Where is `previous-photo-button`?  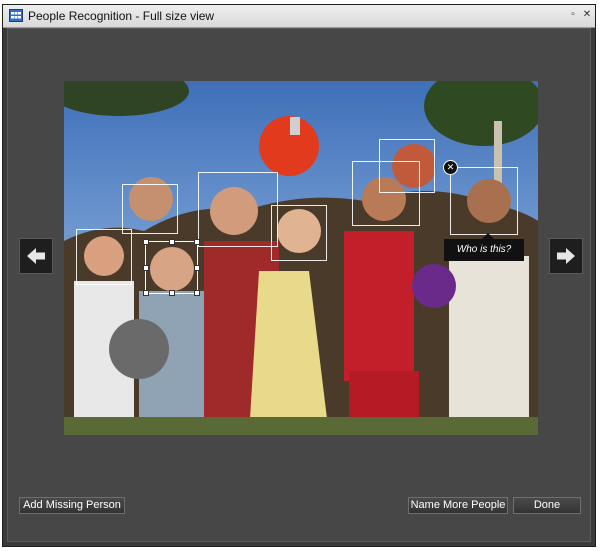 previous-photo-button is located at coordinates (36, 256).